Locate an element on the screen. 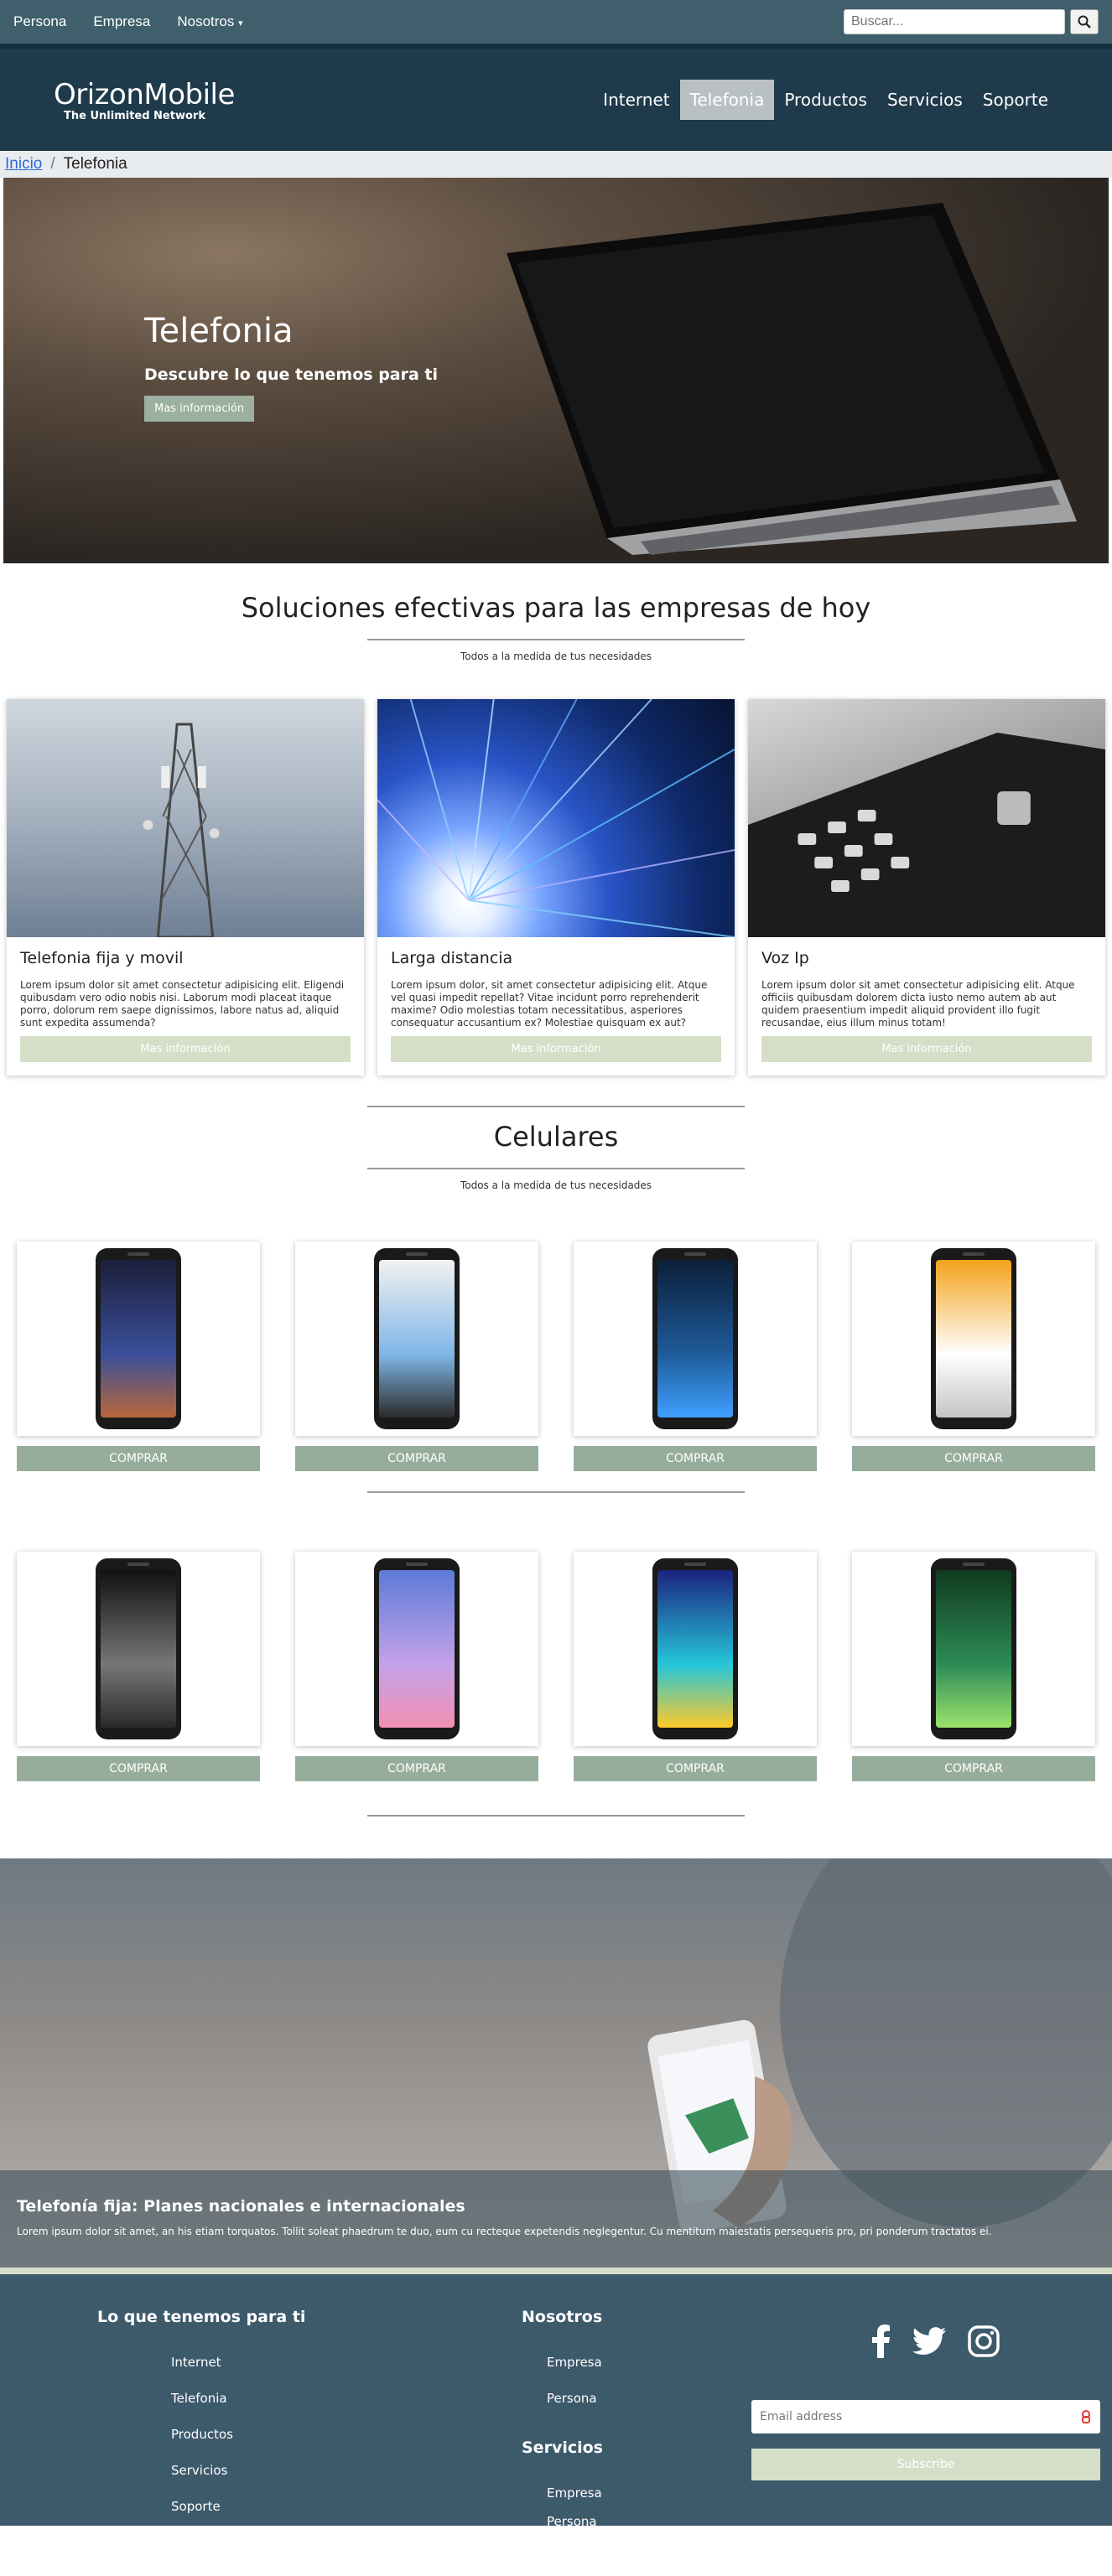  logo: OrizonMobile The Unlimited Network is located at coordinates (144, 100).